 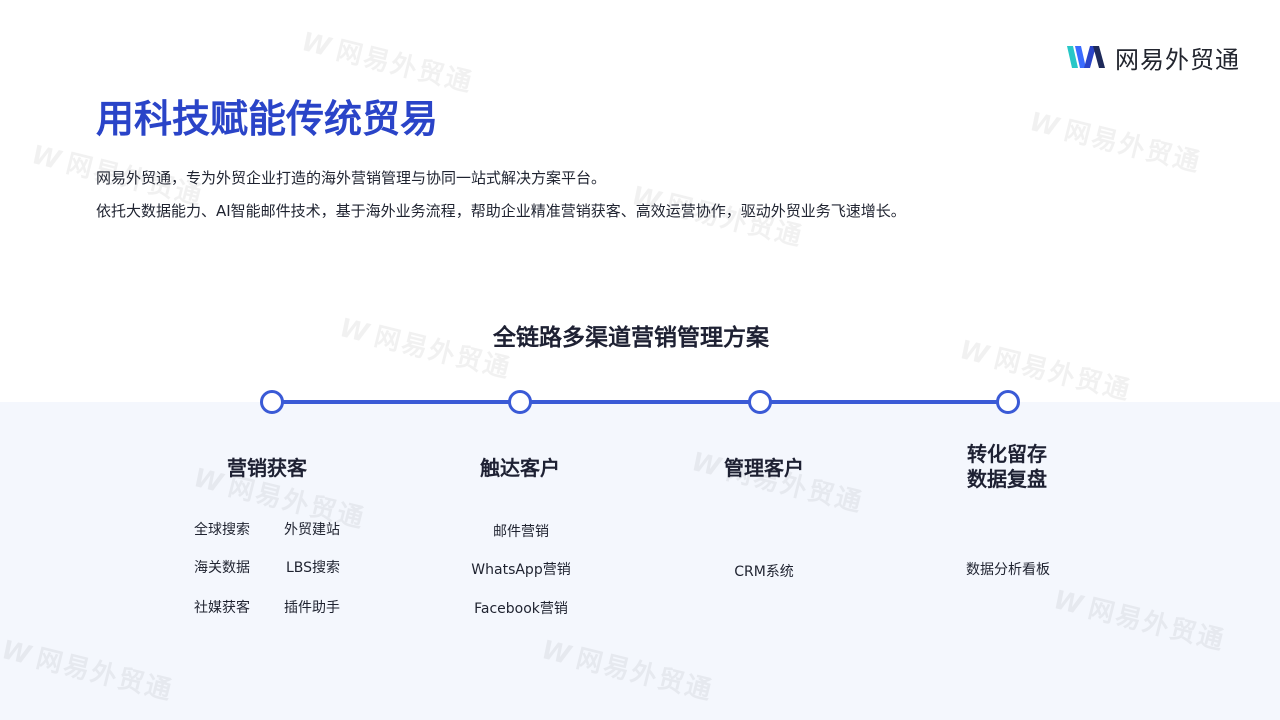 I want to click on stage-item: 数据分析看板, so click(x=1008, y=570).